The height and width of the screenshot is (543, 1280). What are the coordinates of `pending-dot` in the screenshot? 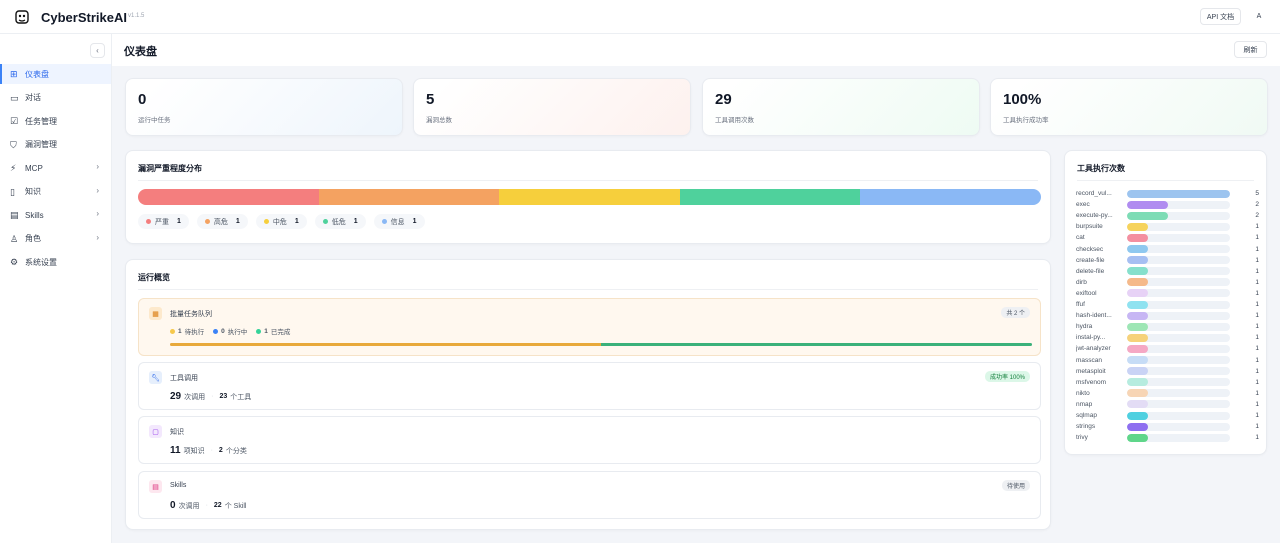 It's located at (172, 331).